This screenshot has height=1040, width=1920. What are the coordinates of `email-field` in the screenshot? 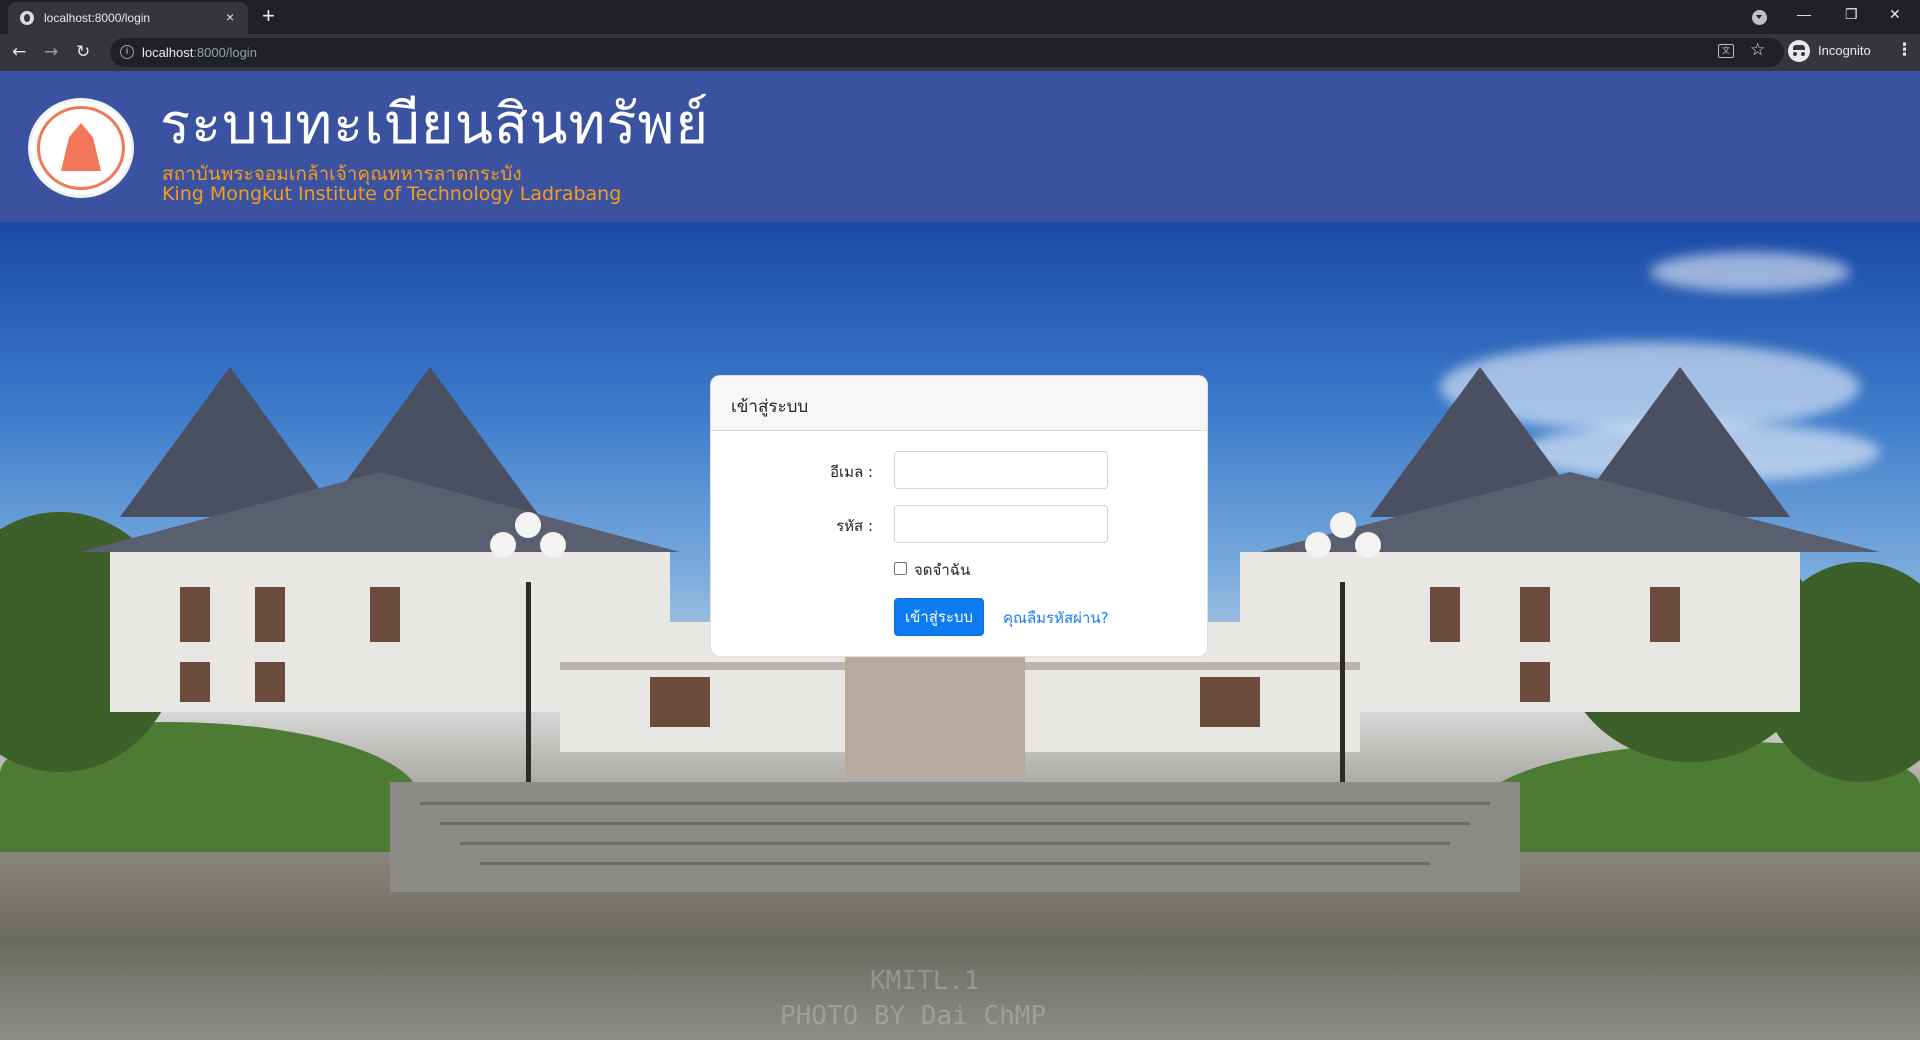 It's located at (1001, 470).